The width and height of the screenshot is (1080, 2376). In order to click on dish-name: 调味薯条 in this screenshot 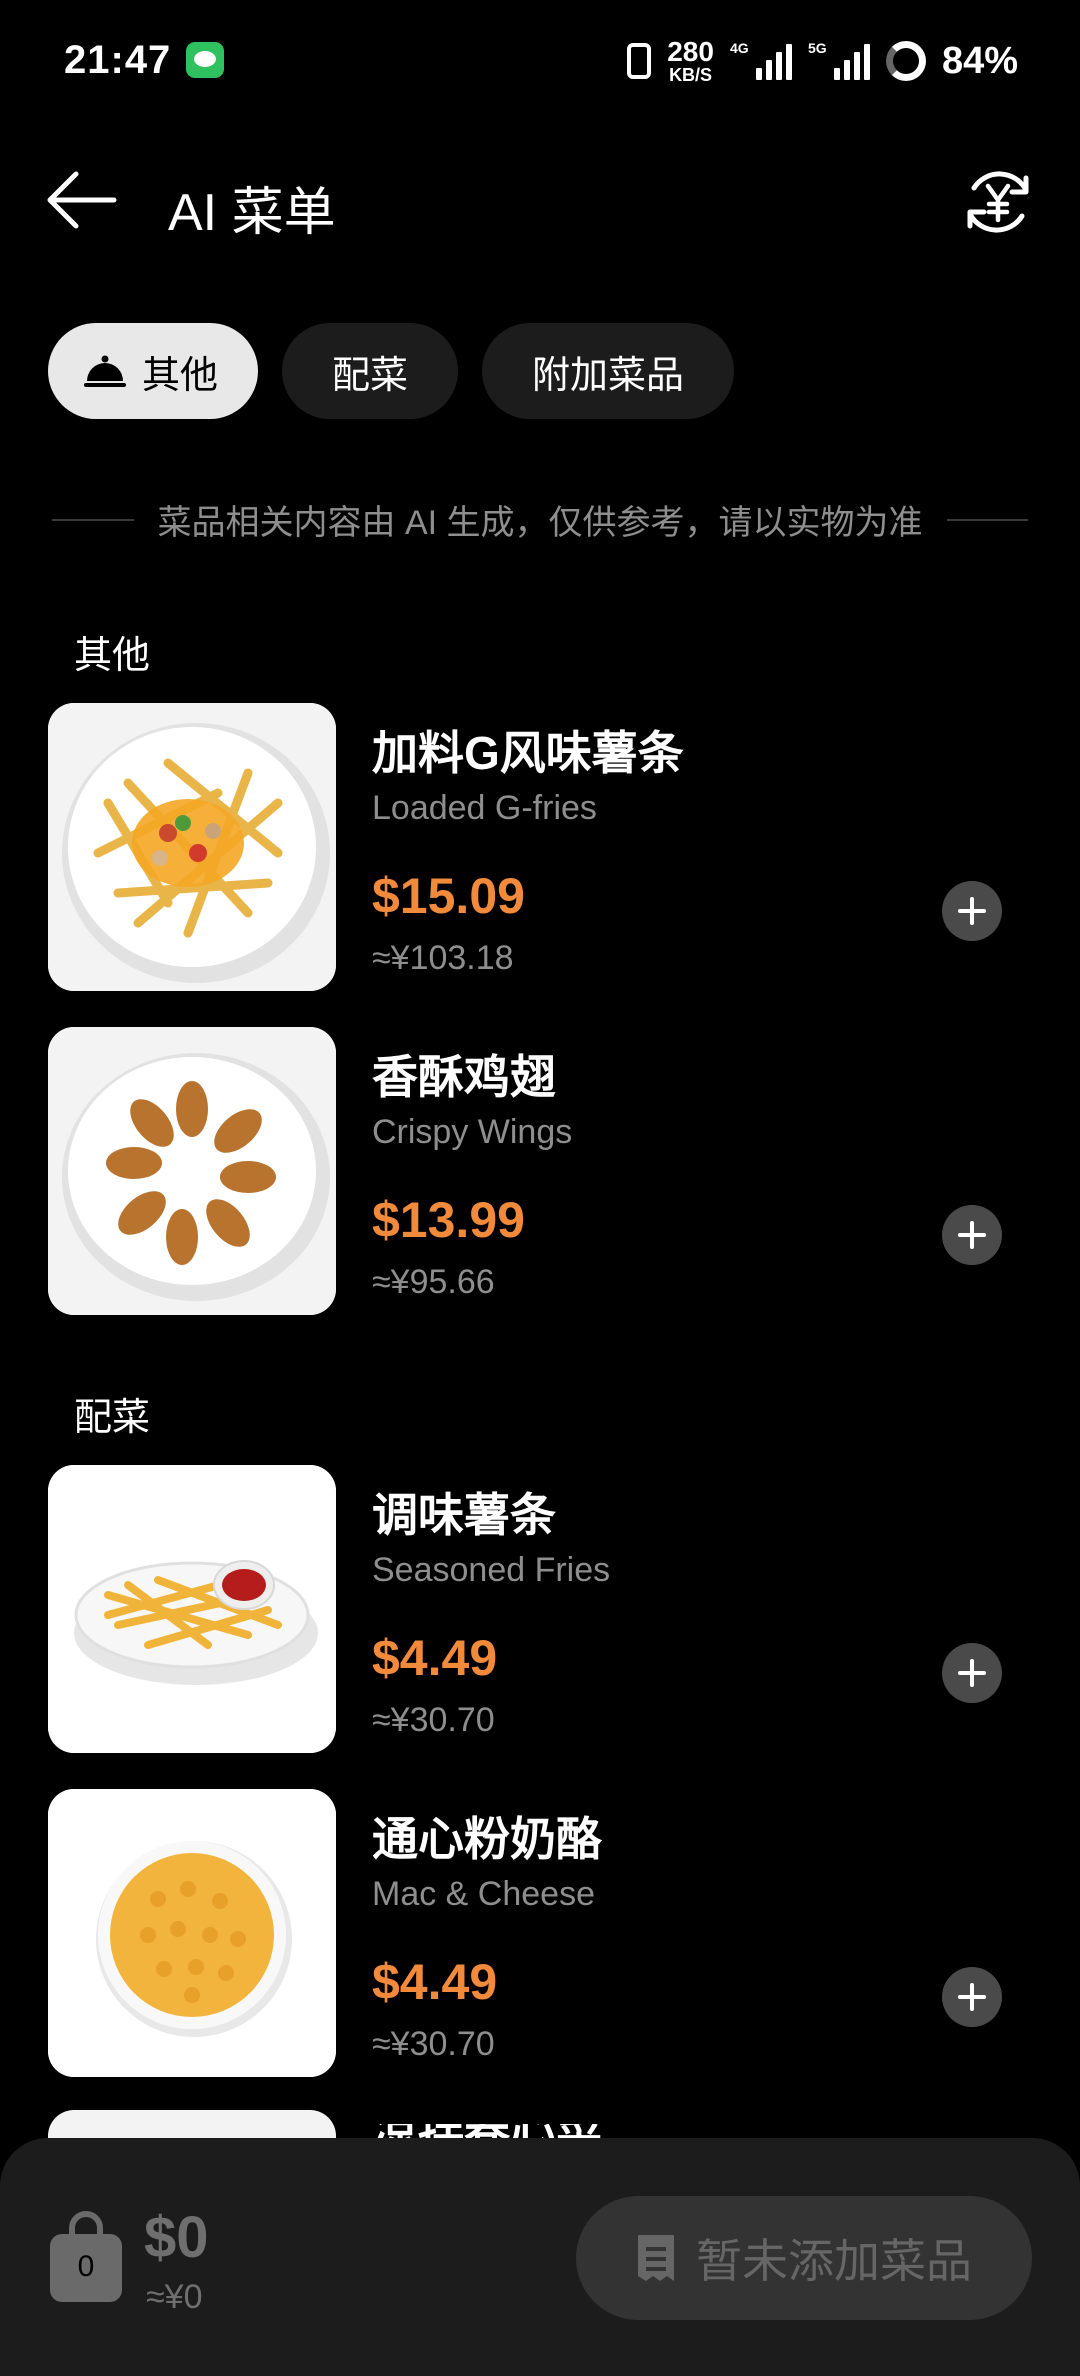, I will do `click(464, 1515)`.